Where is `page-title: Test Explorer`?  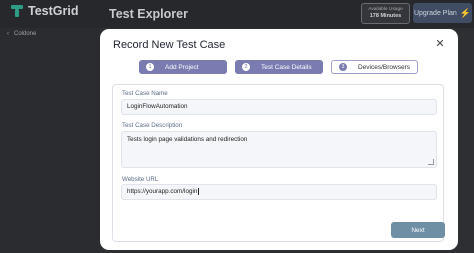 page-title: Test Explorer is located at coordinates (148, 14).